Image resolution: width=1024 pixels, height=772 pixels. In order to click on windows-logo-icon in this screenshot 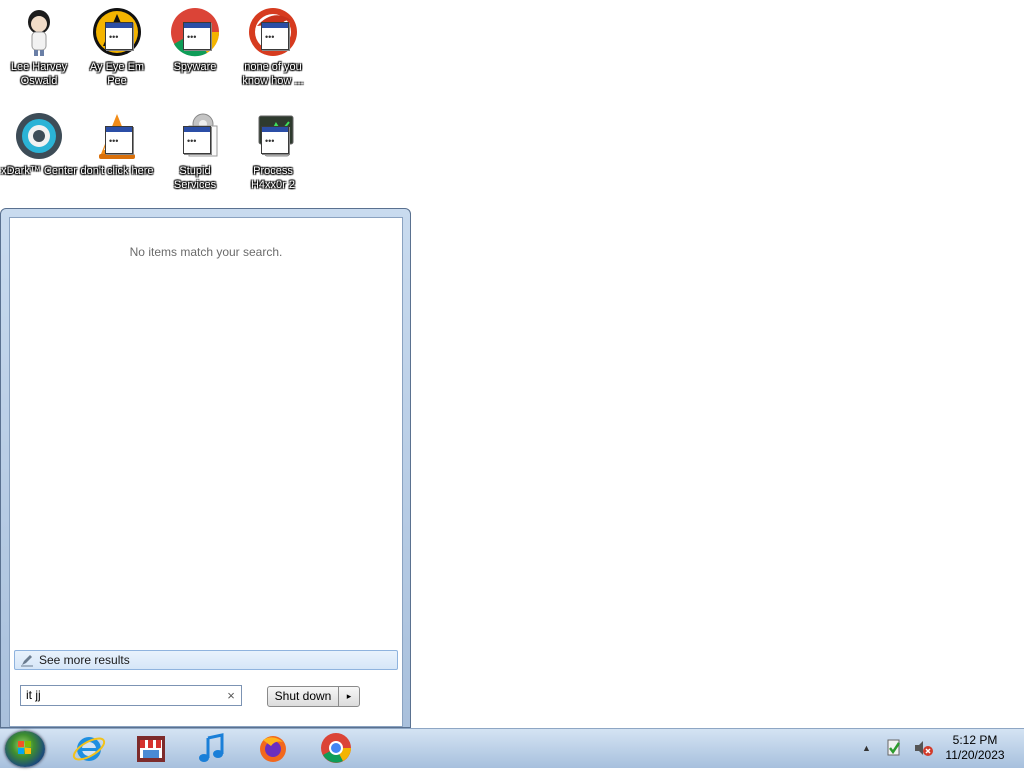, I will do `click(24, 747)`.